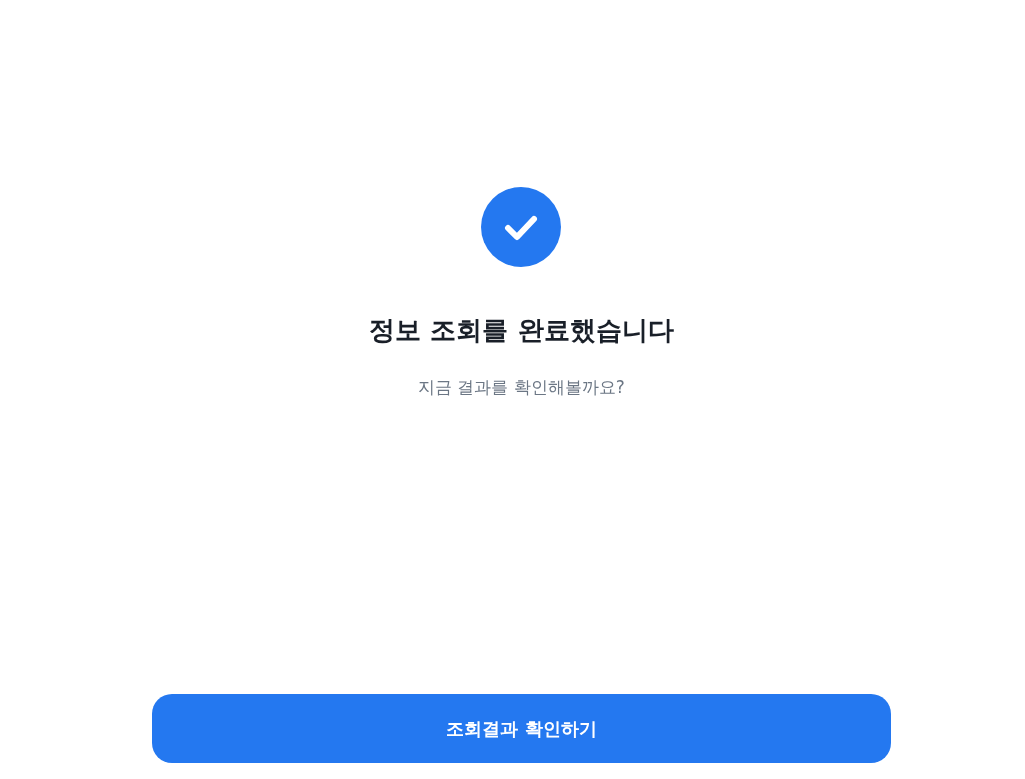 The image size is (1025, 779). What do you see at coordinates (521, 728) in the screenshot?
I see `view-results-button: 조회결과 확인하기` at bounding box center [521, 728].